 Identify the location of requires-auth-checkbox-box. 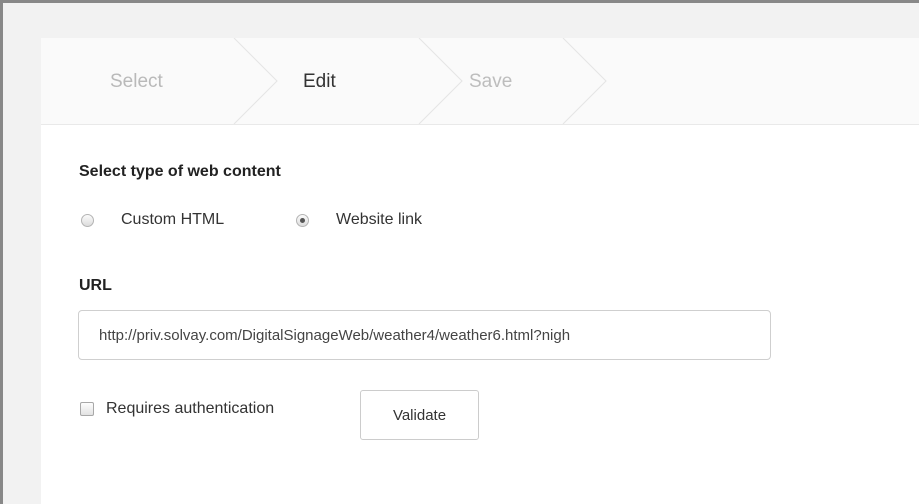
(87, 409).